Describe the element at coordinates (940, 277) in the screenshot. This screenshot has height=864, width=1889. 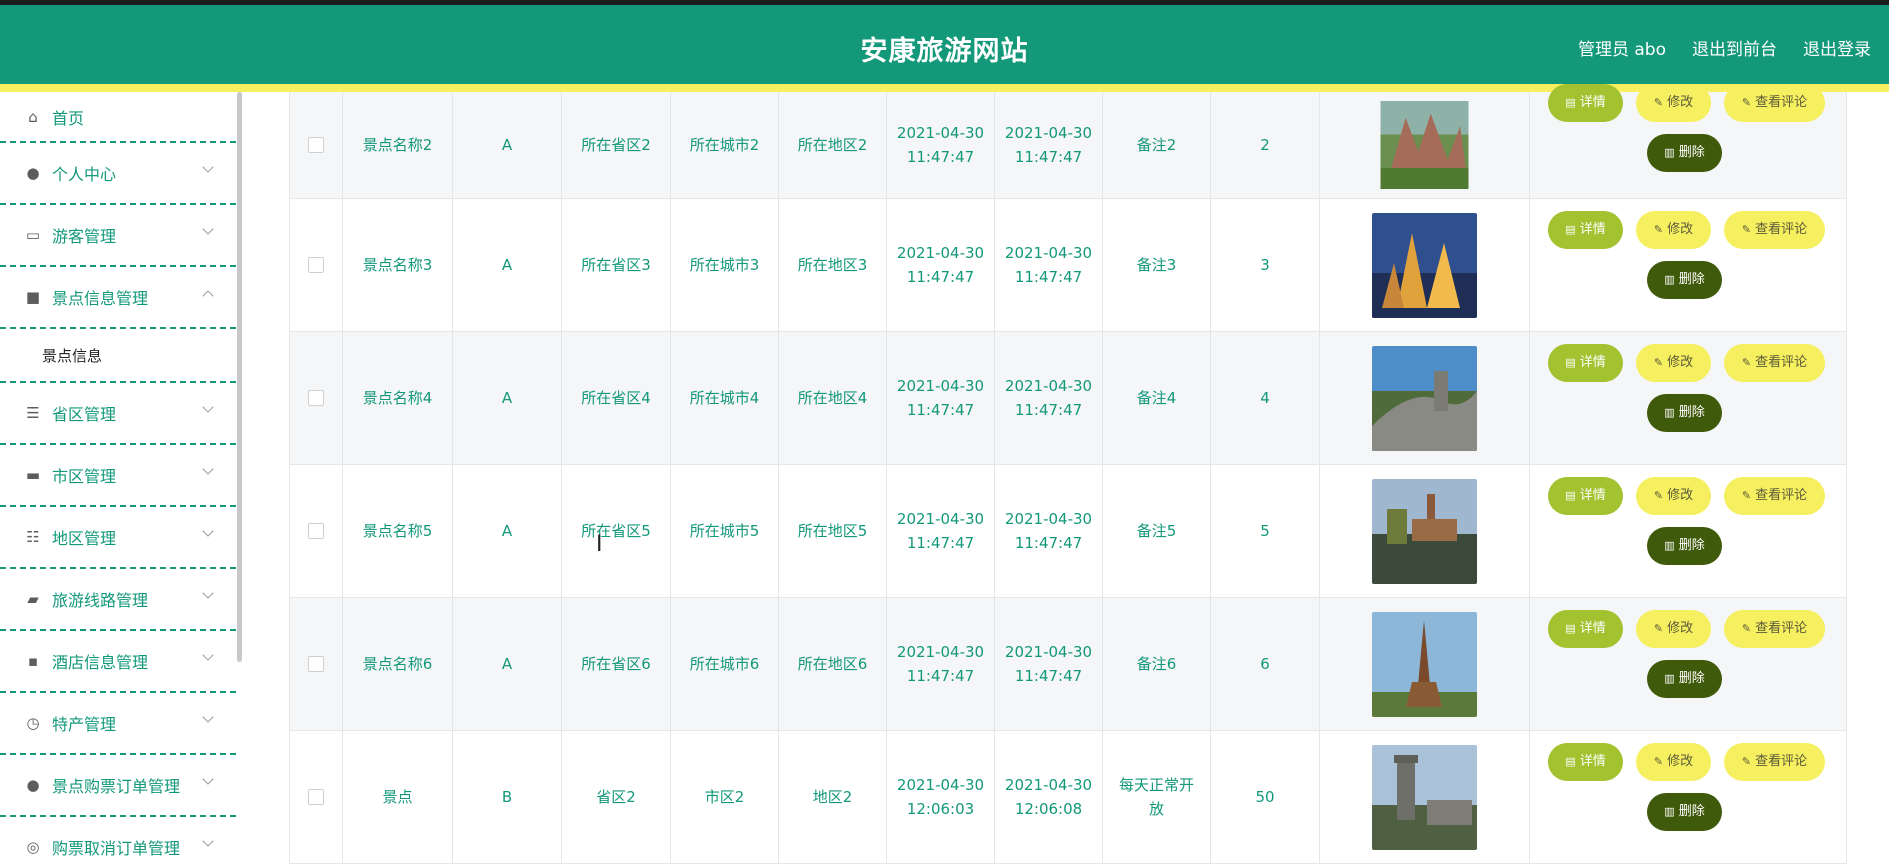
I see `created-clock: 11:47:47` at that location.